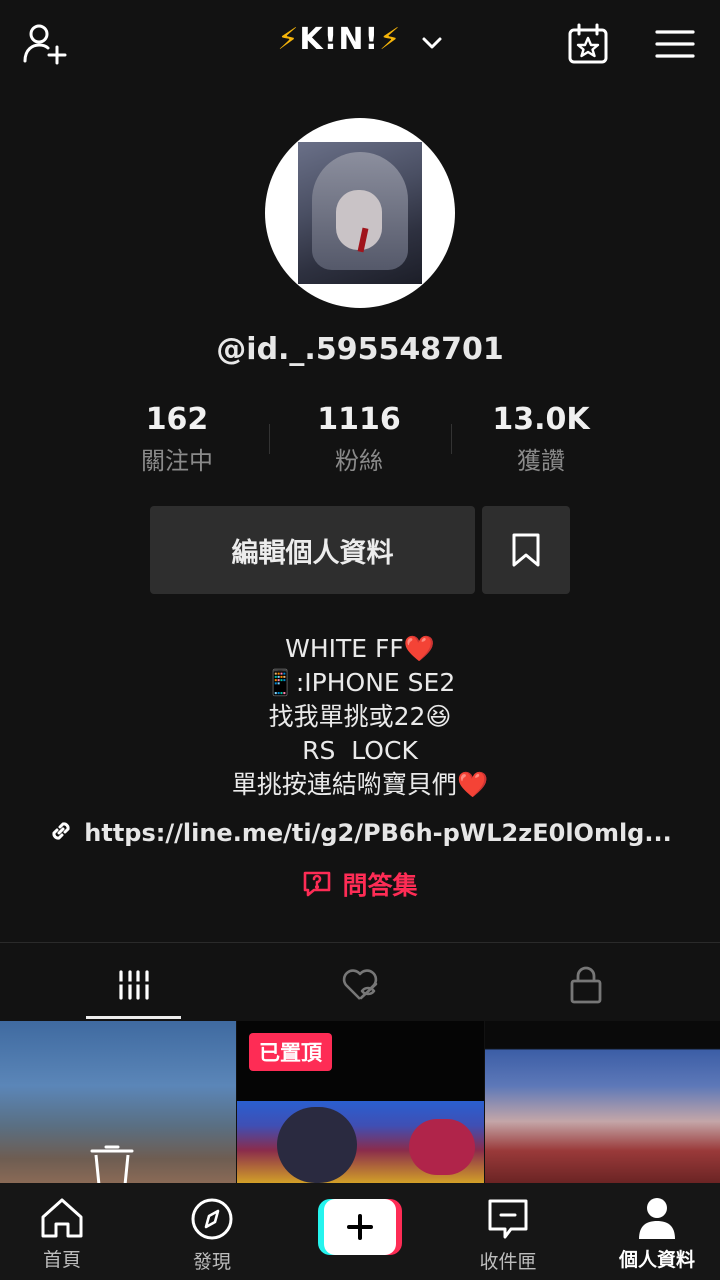  I want to click on nav-label: 首頁, so click(61, 1260).